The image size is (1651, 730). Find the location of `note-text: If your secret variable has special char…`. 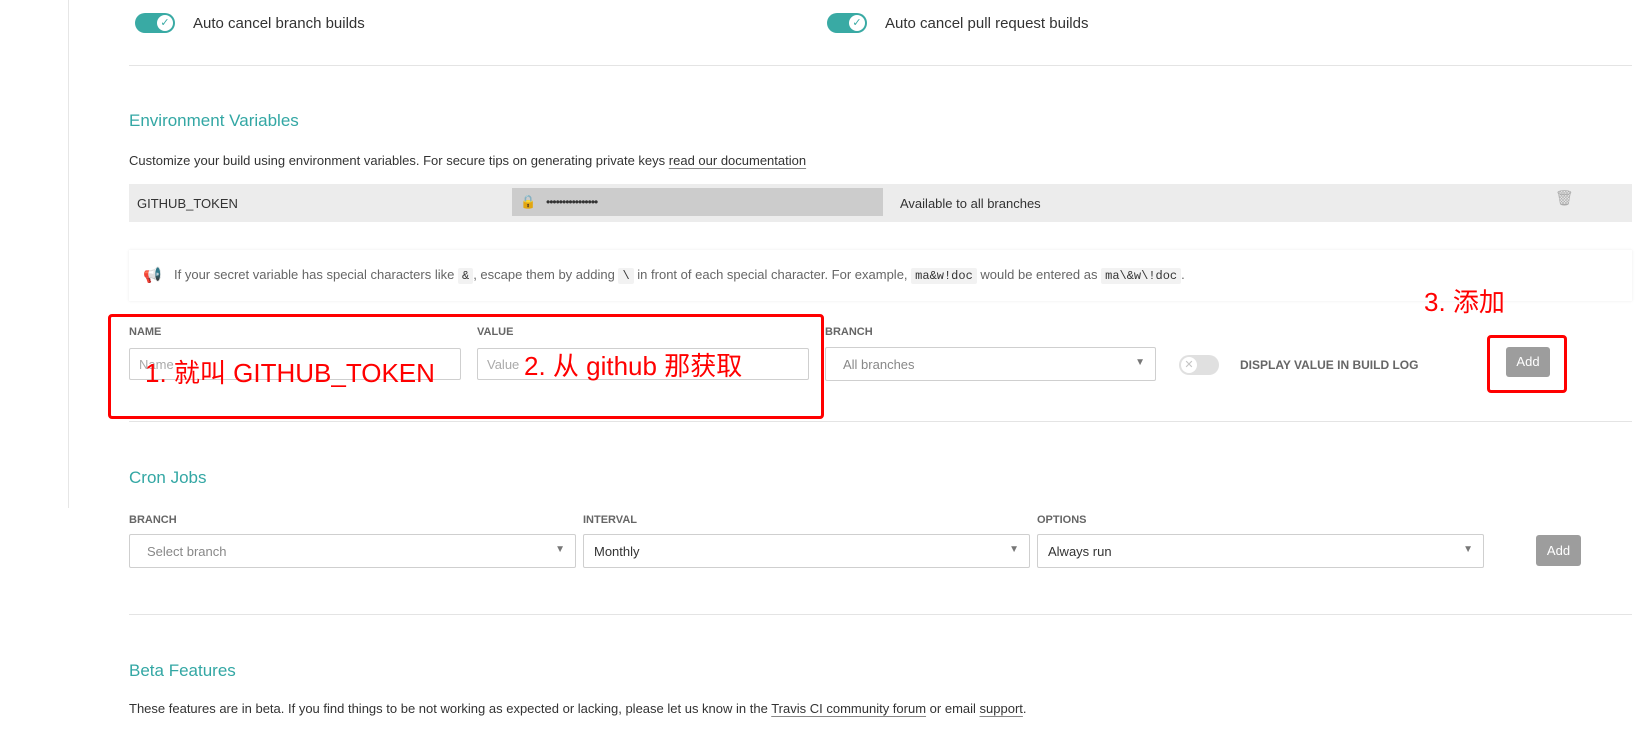

note-text: If your secret variable has special char… is located at coordinates (679, 275).